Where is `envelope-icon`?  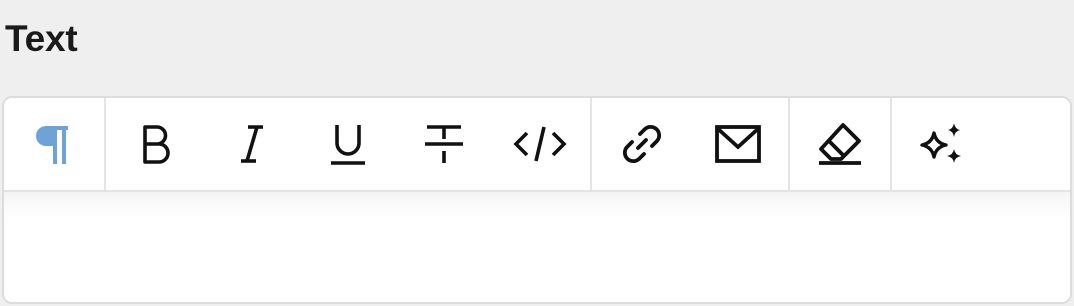
envelope-icon is located at coordinates (738, 144).